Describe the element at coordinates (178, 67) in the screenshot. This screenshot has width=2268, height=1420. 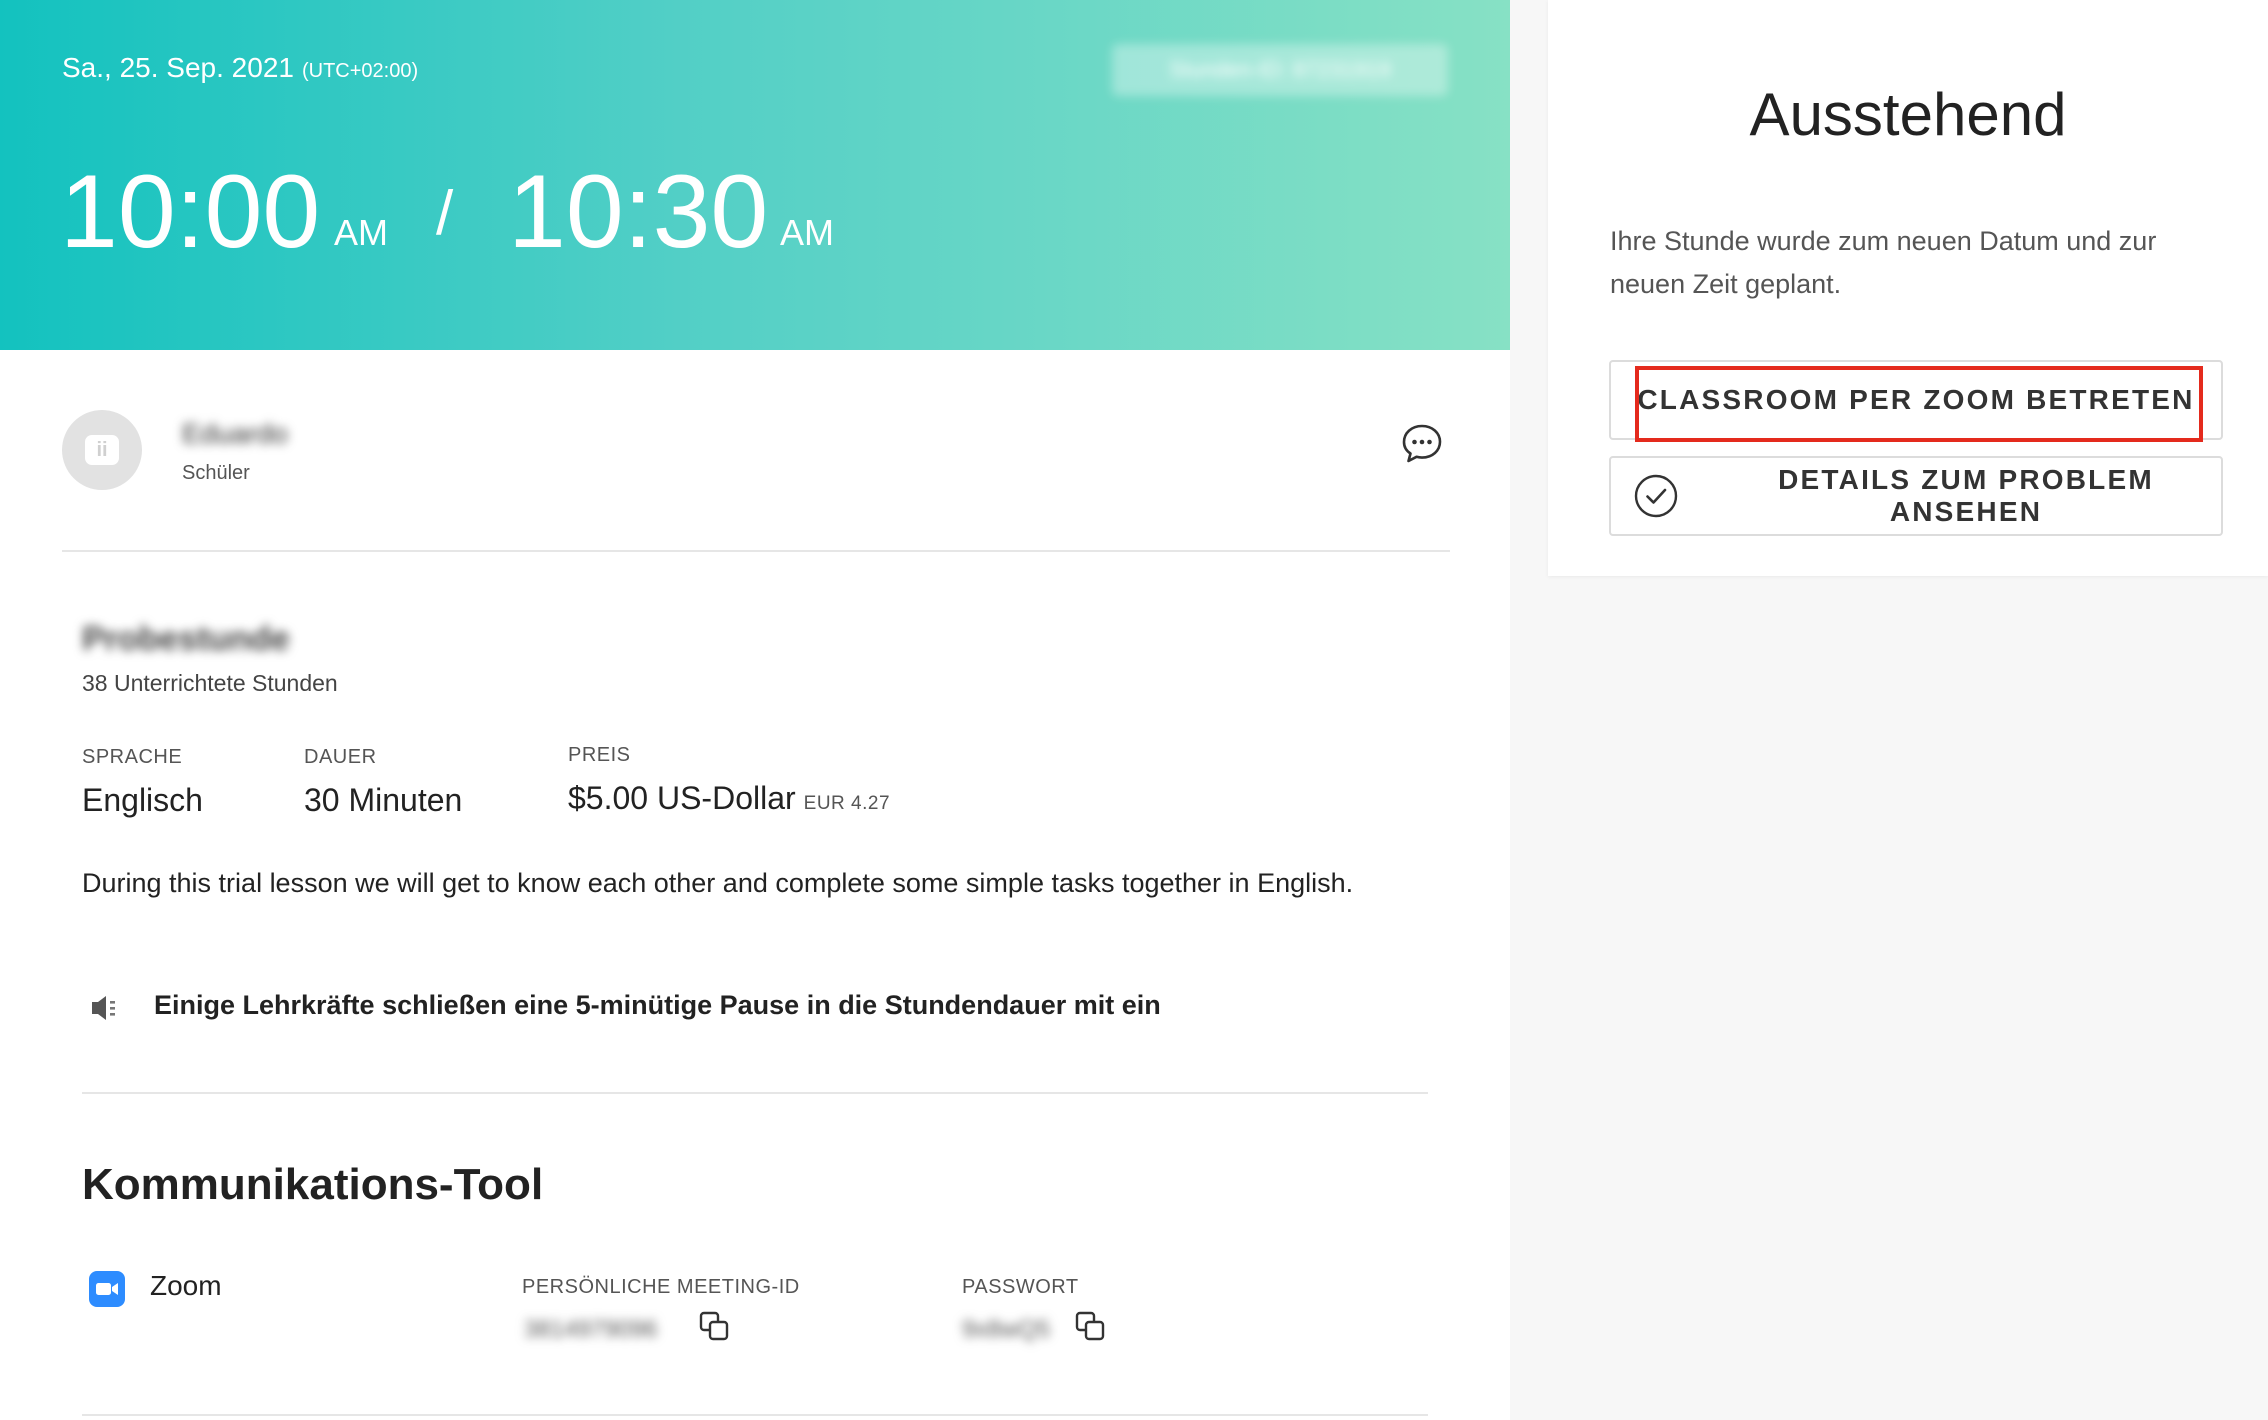
I see `date-text: Sa., 25. Sep. 2021` at that location.